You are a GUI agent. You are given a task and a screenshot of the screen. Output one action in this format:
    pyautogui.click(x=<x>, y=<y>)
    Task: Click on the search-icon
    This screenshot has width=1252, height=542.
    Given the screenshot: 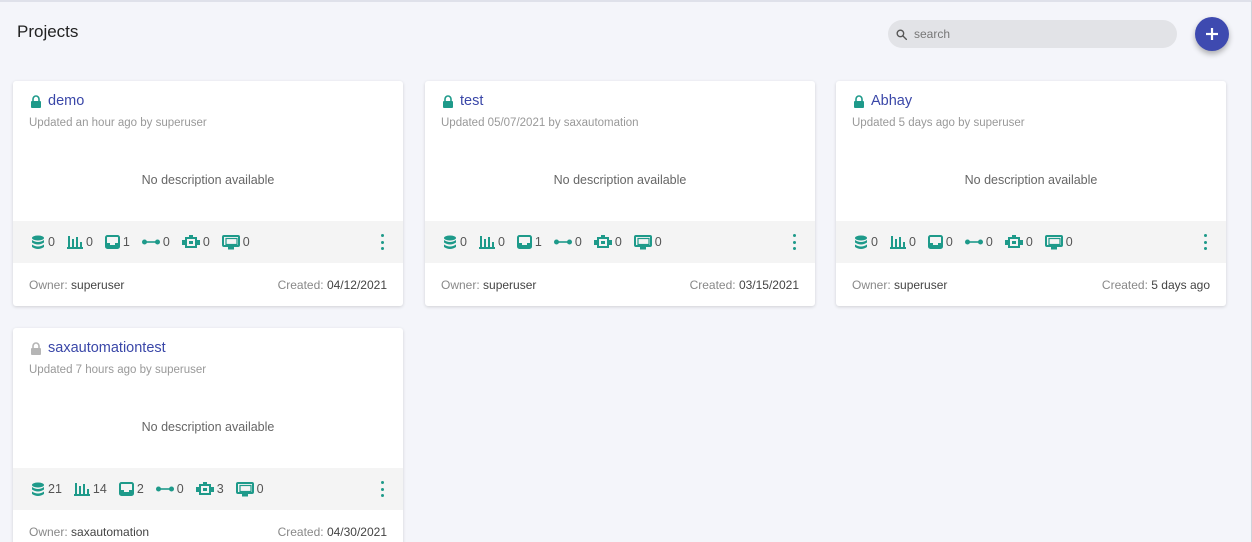 What is the action you would take?
    pyautogui.click(x=902, y=34)
    